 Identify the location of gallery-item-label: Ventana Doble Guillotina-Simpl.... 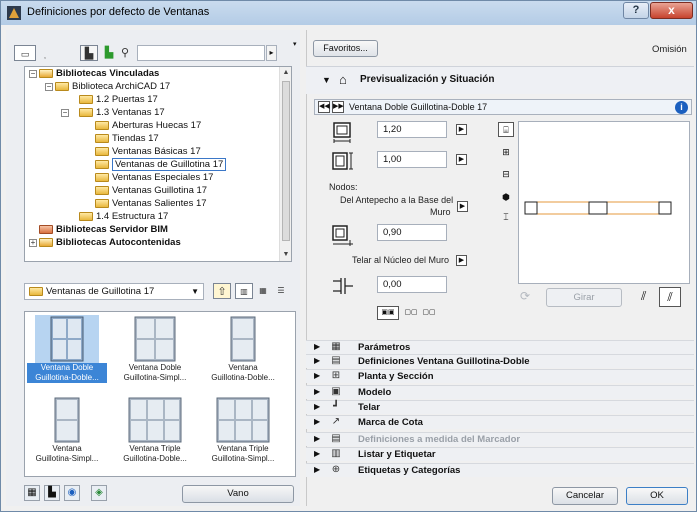
(155, 372).